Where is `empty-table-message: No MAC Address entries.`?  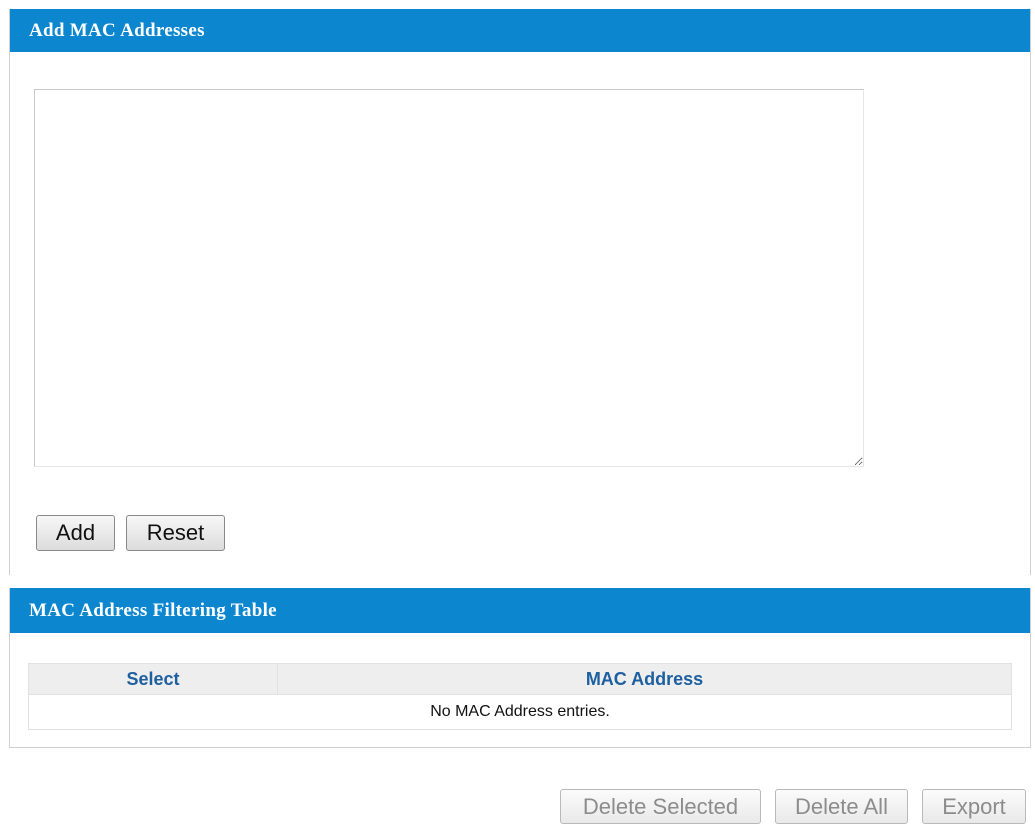 empty-table-message: No MAC Address entries. is located at coordinates (520, 712).